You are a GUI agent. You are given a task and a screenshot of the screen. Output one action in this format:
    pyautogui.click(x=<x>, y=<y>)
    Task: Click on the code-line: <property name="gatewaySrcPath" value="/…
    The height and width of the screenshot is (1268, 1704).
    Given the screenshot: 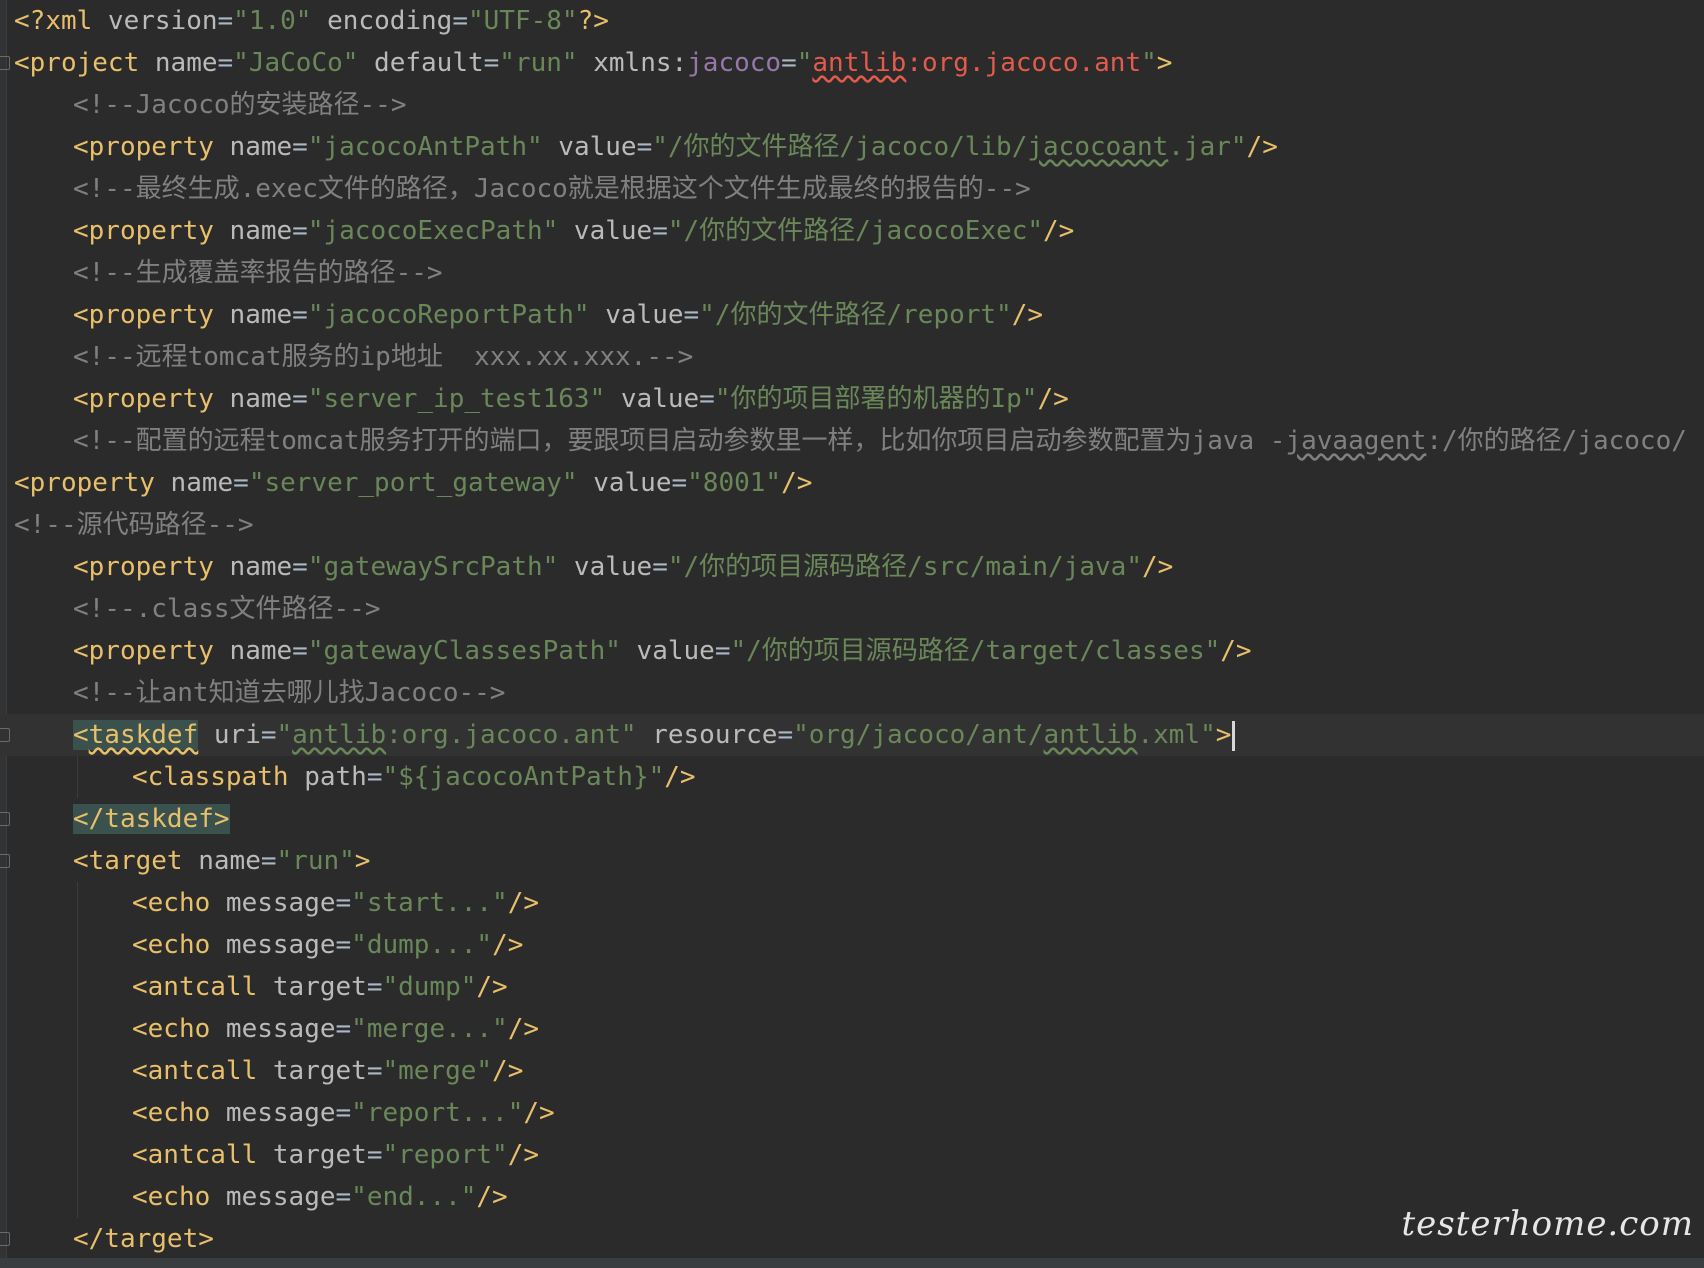 What is the action you would take?
    pyautogui.click(x=852, y=567)
    